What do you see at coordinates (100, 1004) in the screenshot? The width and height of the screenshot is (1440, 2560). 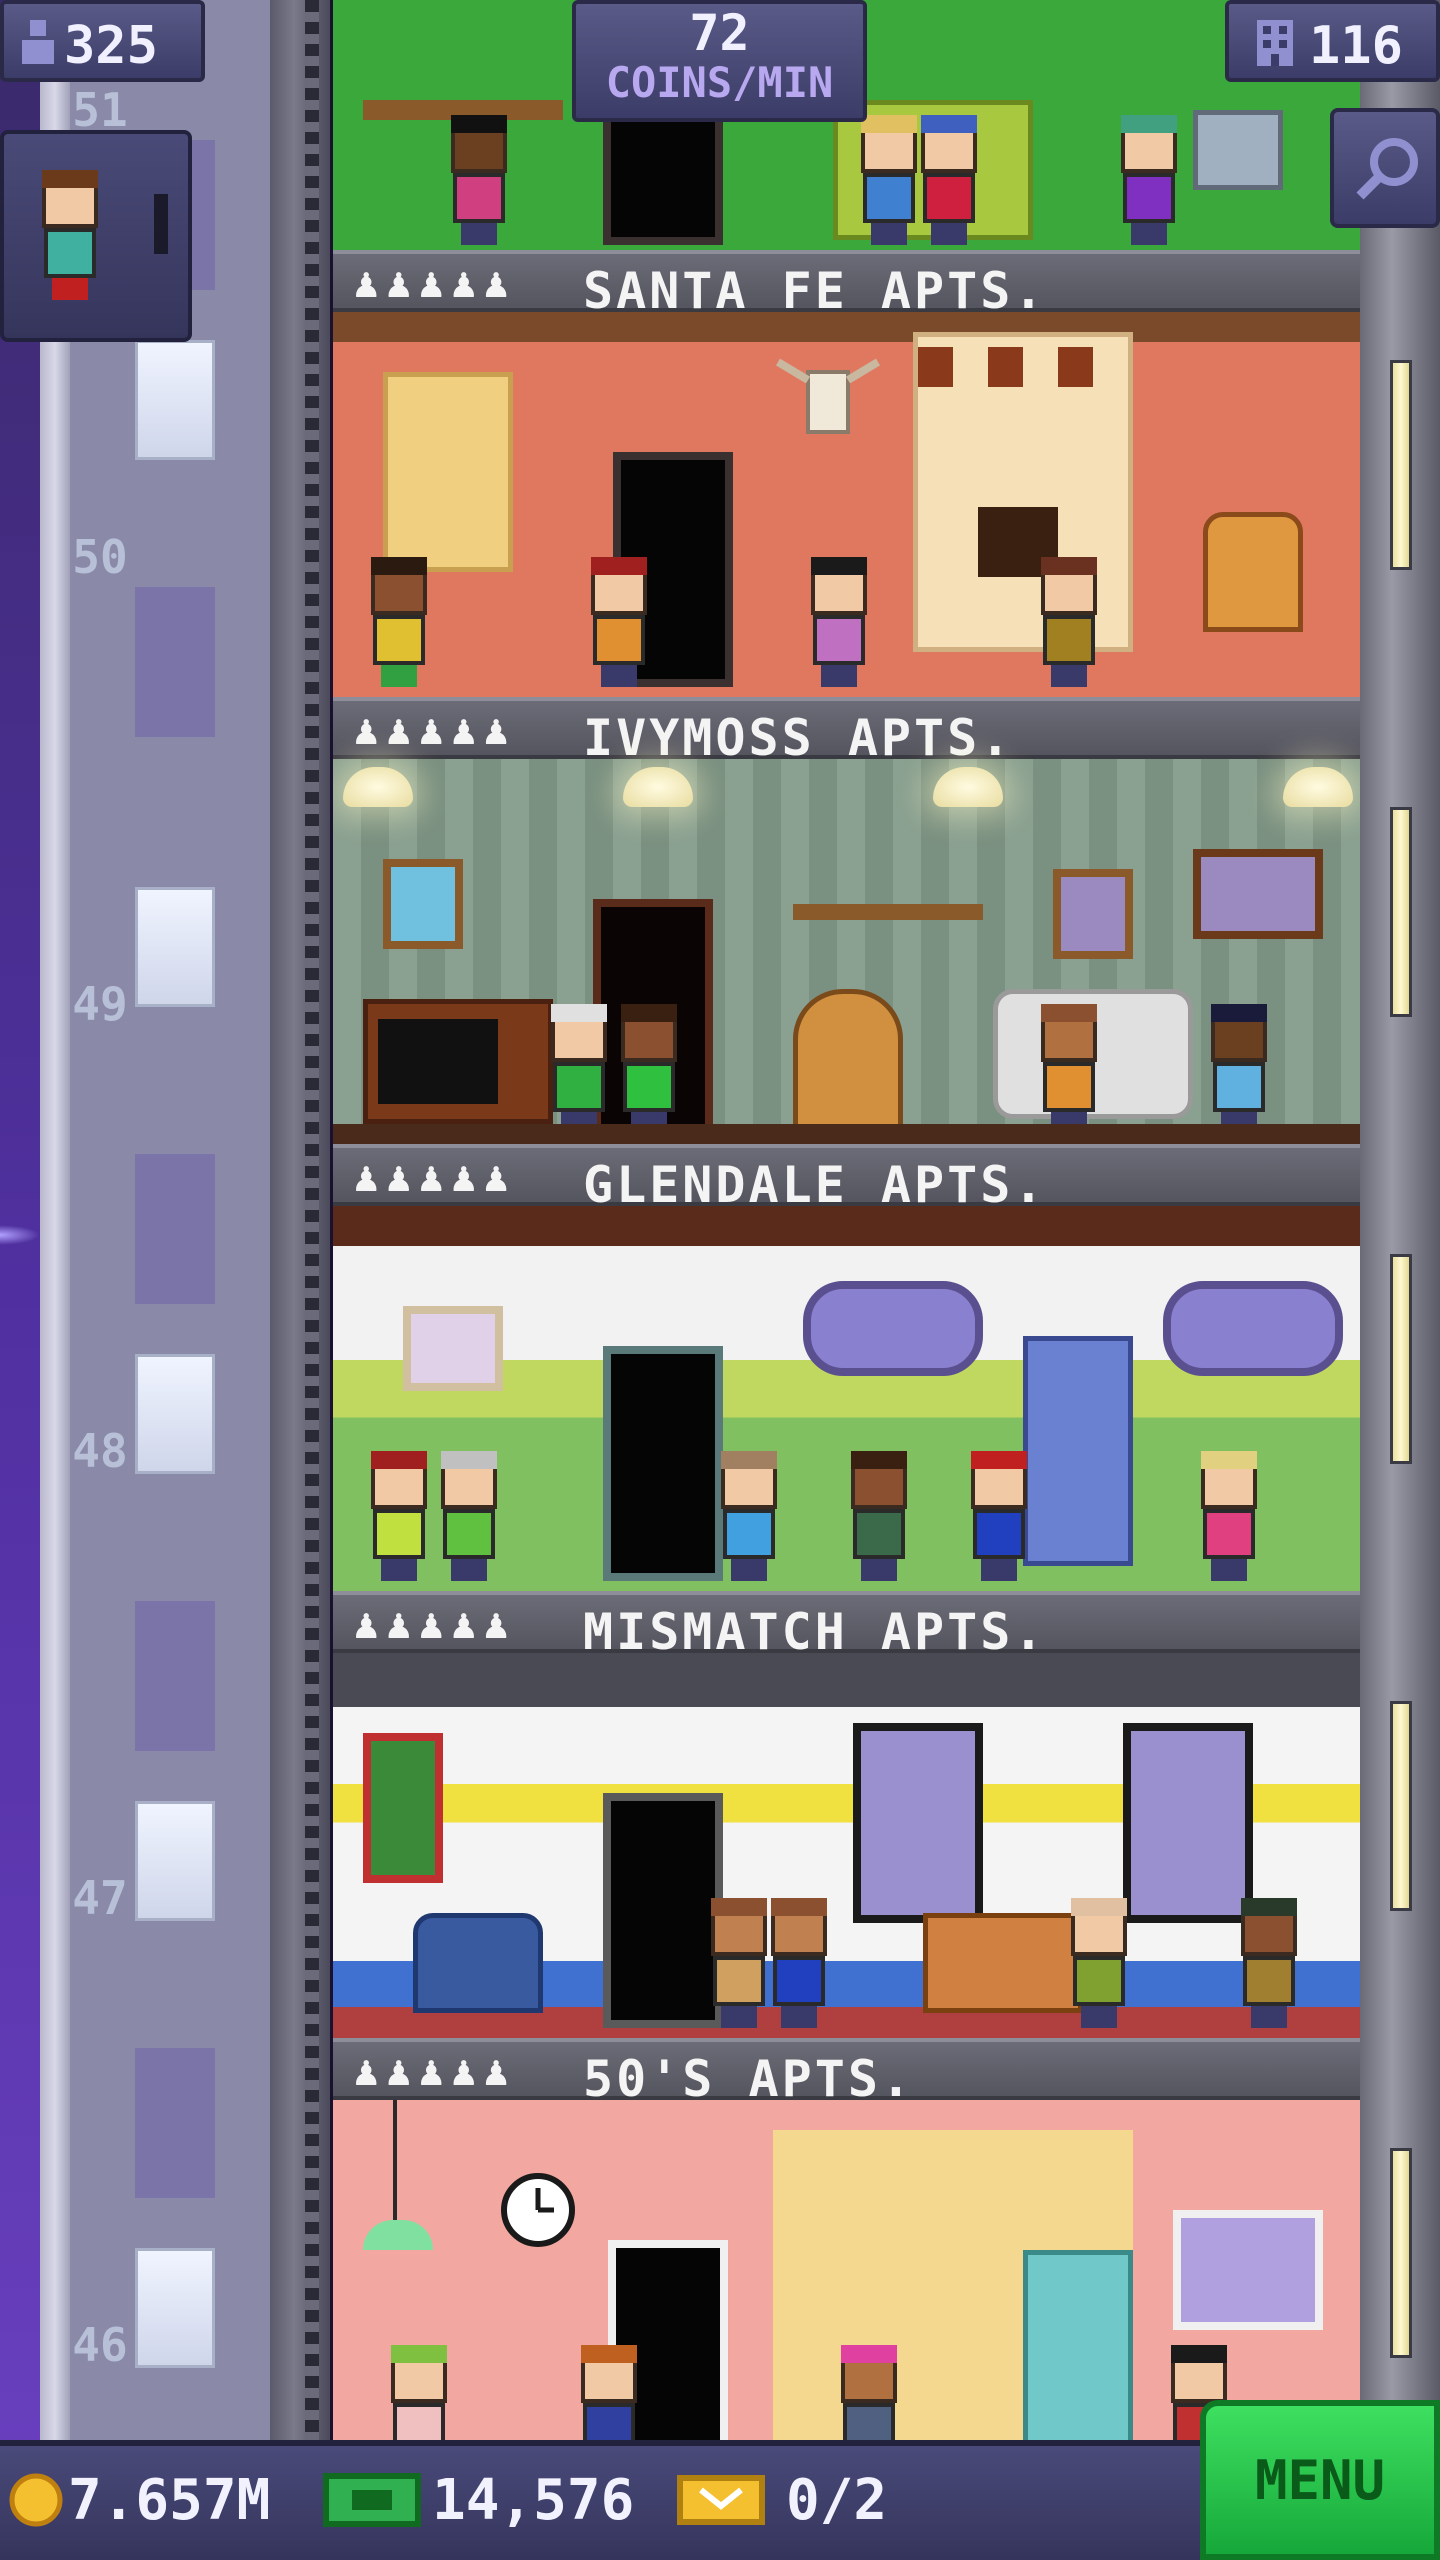 I see `floor-number-49: 49` at bounding box center [100, 1004].